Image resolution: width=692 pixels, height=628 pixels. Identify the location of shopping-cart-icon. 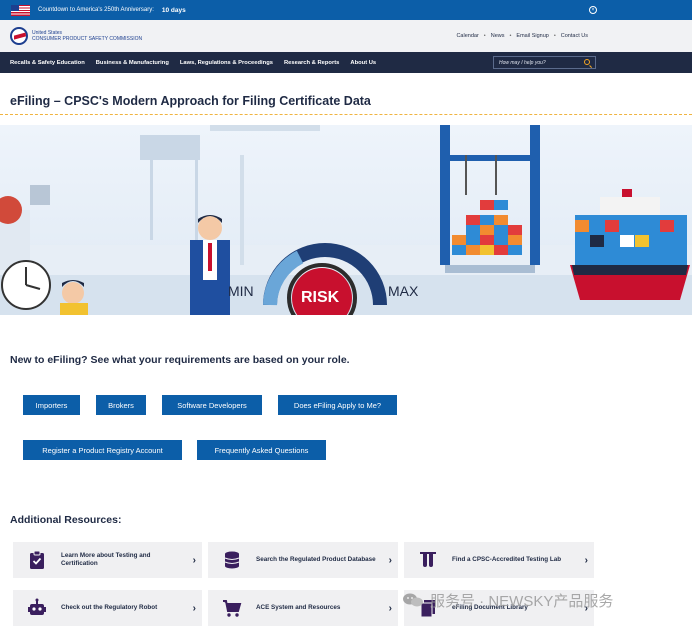
(232, 608).